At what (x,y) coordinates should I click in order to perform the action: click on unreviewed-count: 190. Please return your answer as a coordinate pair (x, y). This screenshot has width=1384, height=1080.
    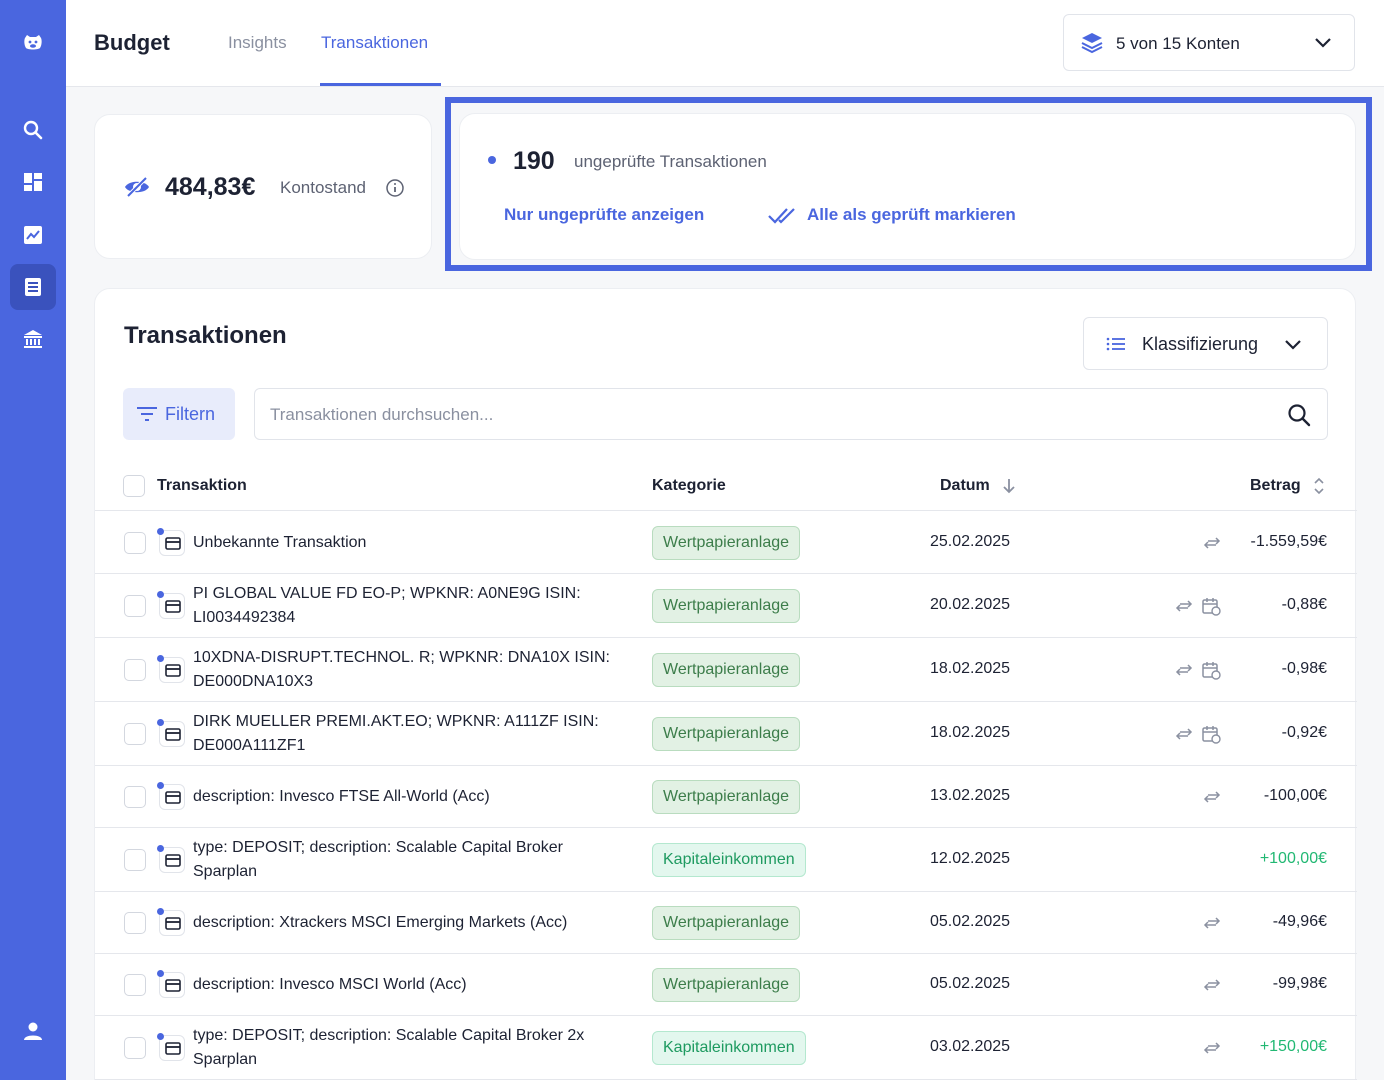
    Looking at the image, I should click on (534, 161).